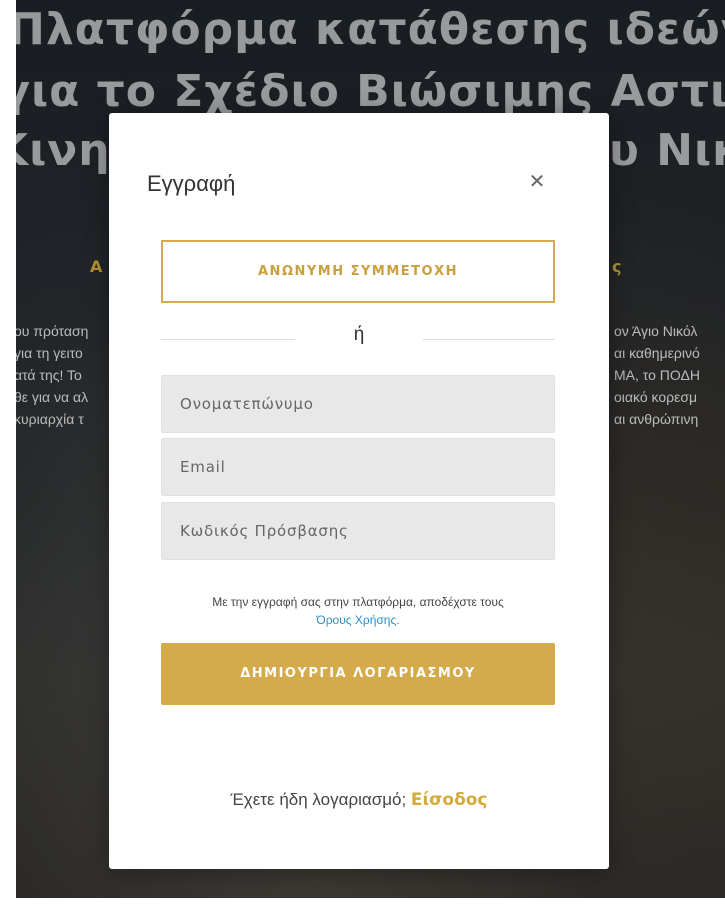 The width and height of the screenshot is (725, 914). I want to click on background-paragraph-left-2: θε για να αλ κυριαρχία τ, so click(52, 408).